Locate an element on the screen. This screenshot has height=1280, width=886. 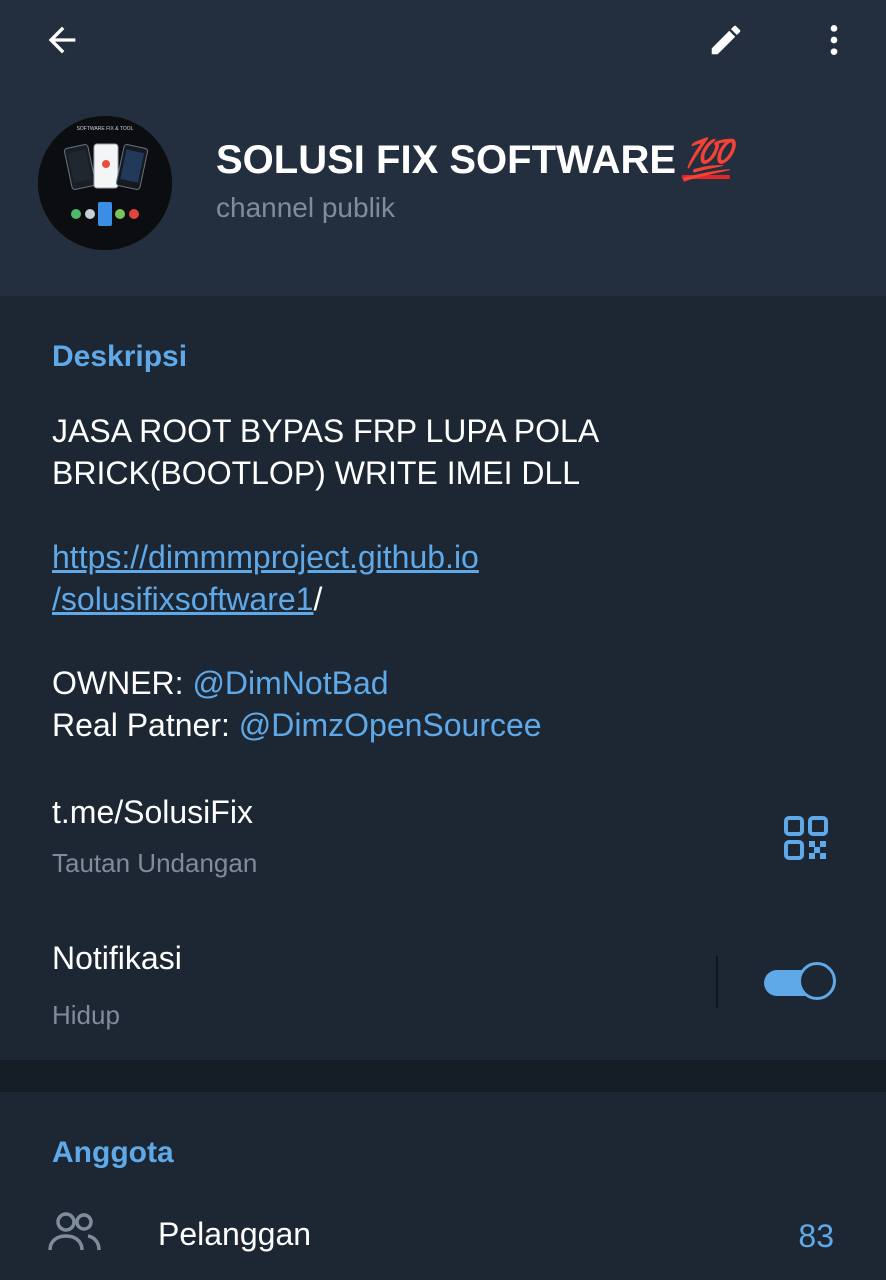
people-icon is located at coordinates (74, 1231).